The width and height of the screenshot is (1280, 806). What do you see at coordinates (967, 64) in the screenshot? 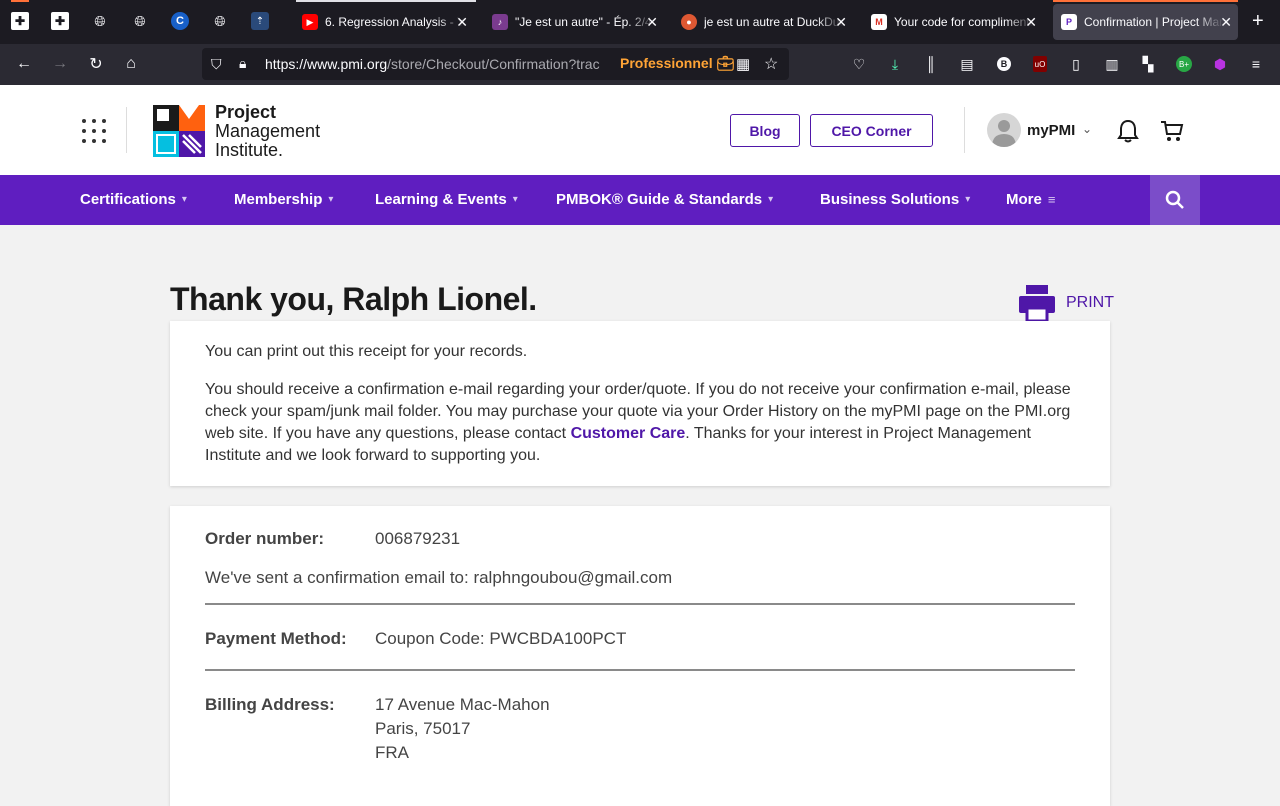
I see `sidebar-icon: ▤` at bounding box center [967, 64].